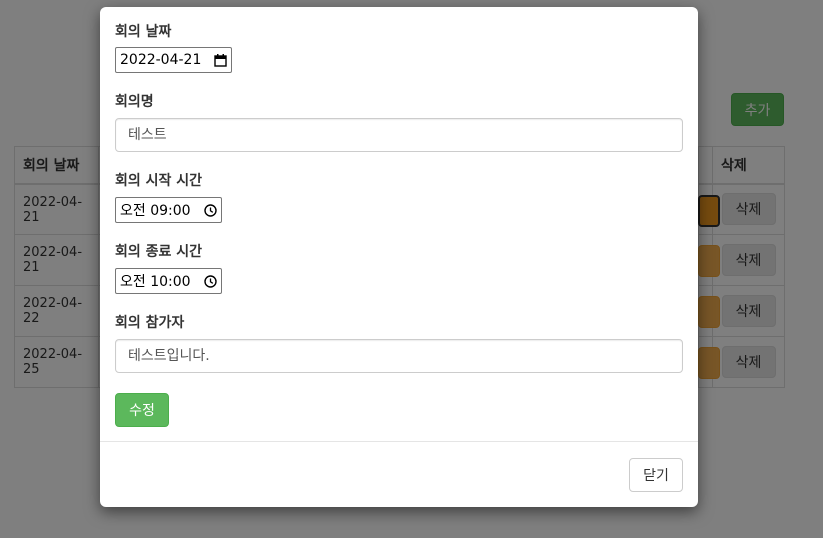  What do you see at coordinates (399, 441) in the screenshot?
I see `modal-footer-divider` at bounding box center [399, 441].